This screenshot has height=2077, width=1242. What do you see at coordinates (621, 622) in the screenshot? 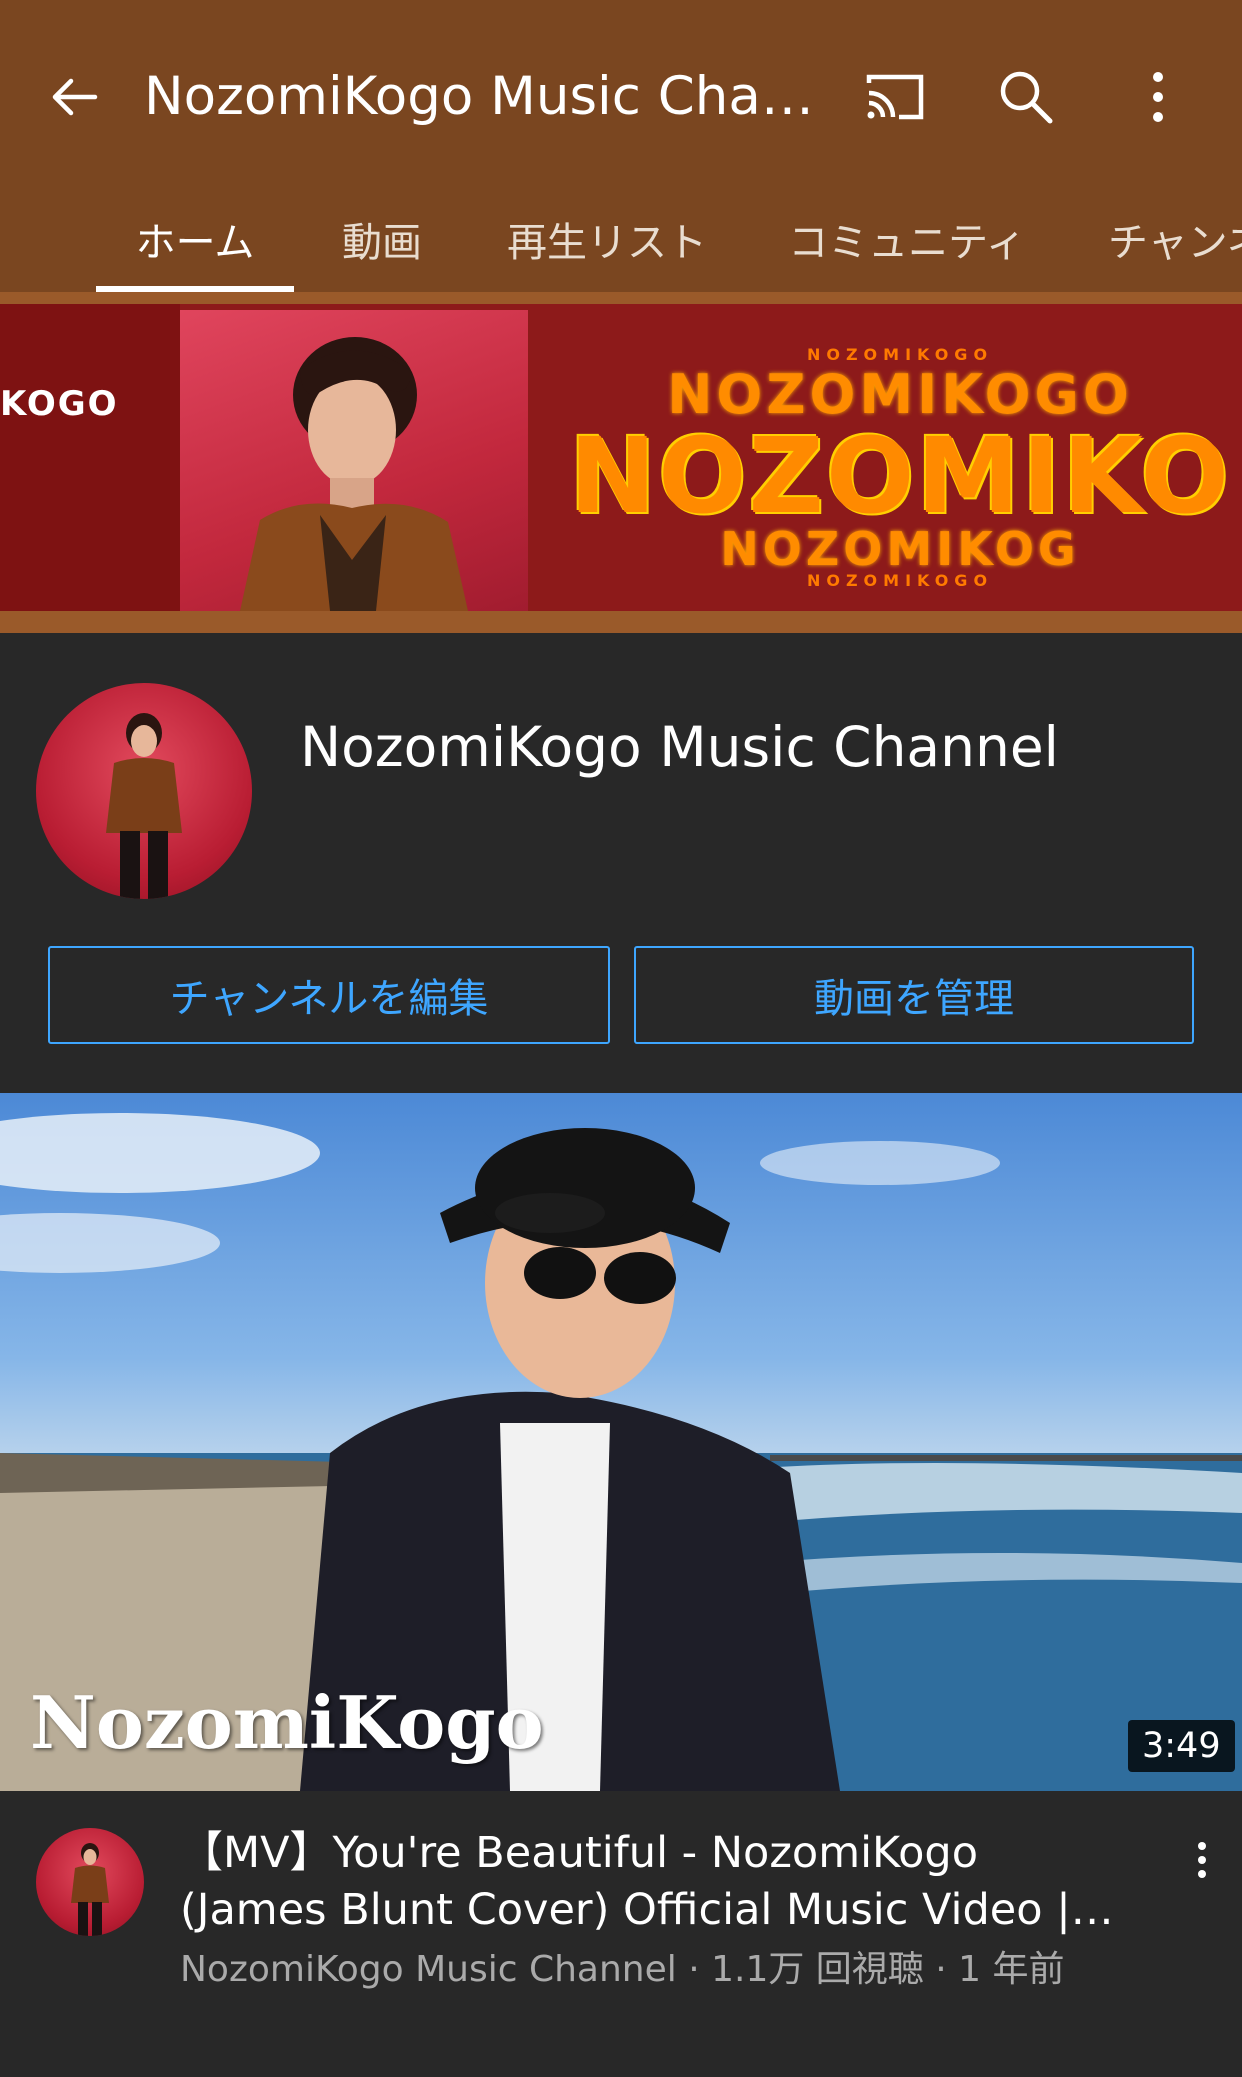
I see `banner-divider` at bounding box center [621, 622].